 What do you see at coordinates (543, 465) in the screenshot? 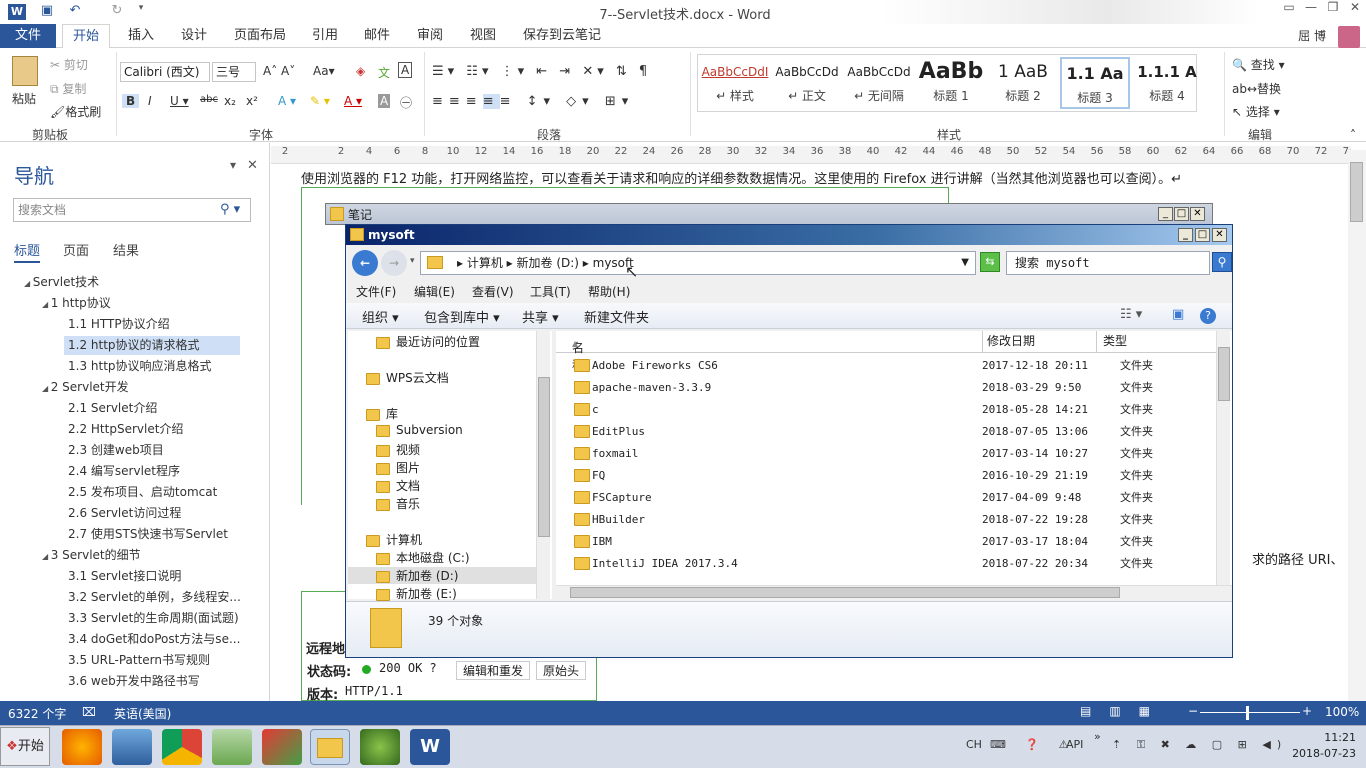
I see `nav-pane-scrollbar` at bounding box center [543, 465].